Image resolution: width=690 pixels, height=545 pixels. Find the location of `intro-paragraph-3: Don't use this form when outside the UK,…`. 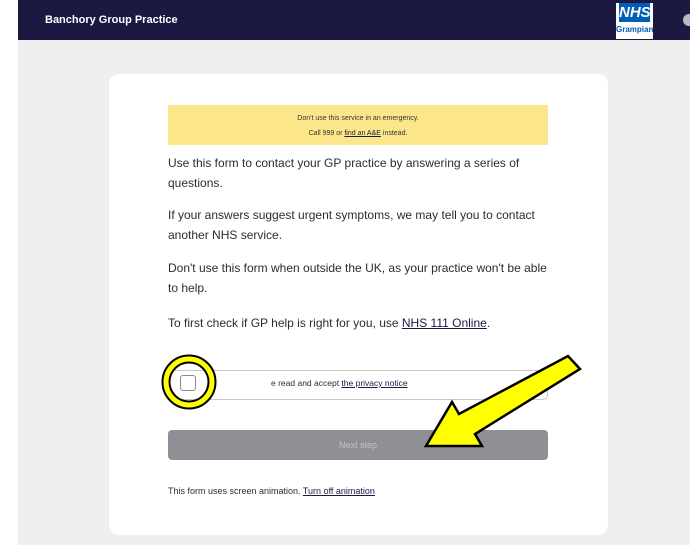

intro-paragraph-3: Don't use this form when outside the UK,… is located at coordinates (357, 278).